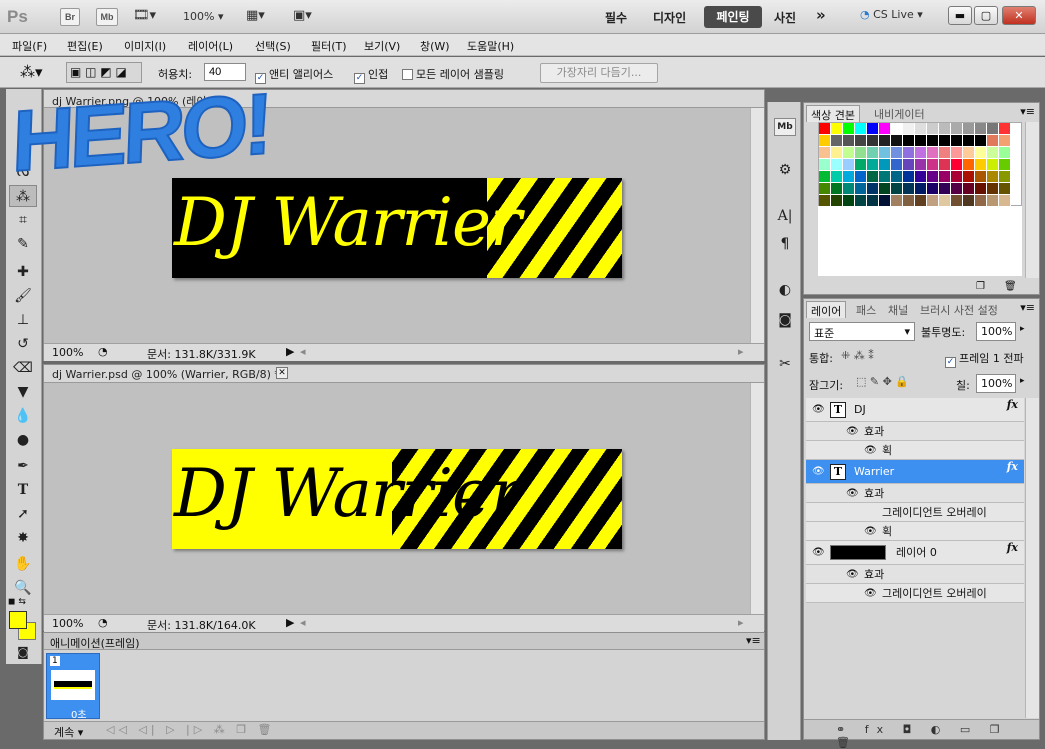  What do you see at coordinates (23, 440) in the screenshot?
I see `dodge-tool-icon: ●` at bounding box center [23, 440].